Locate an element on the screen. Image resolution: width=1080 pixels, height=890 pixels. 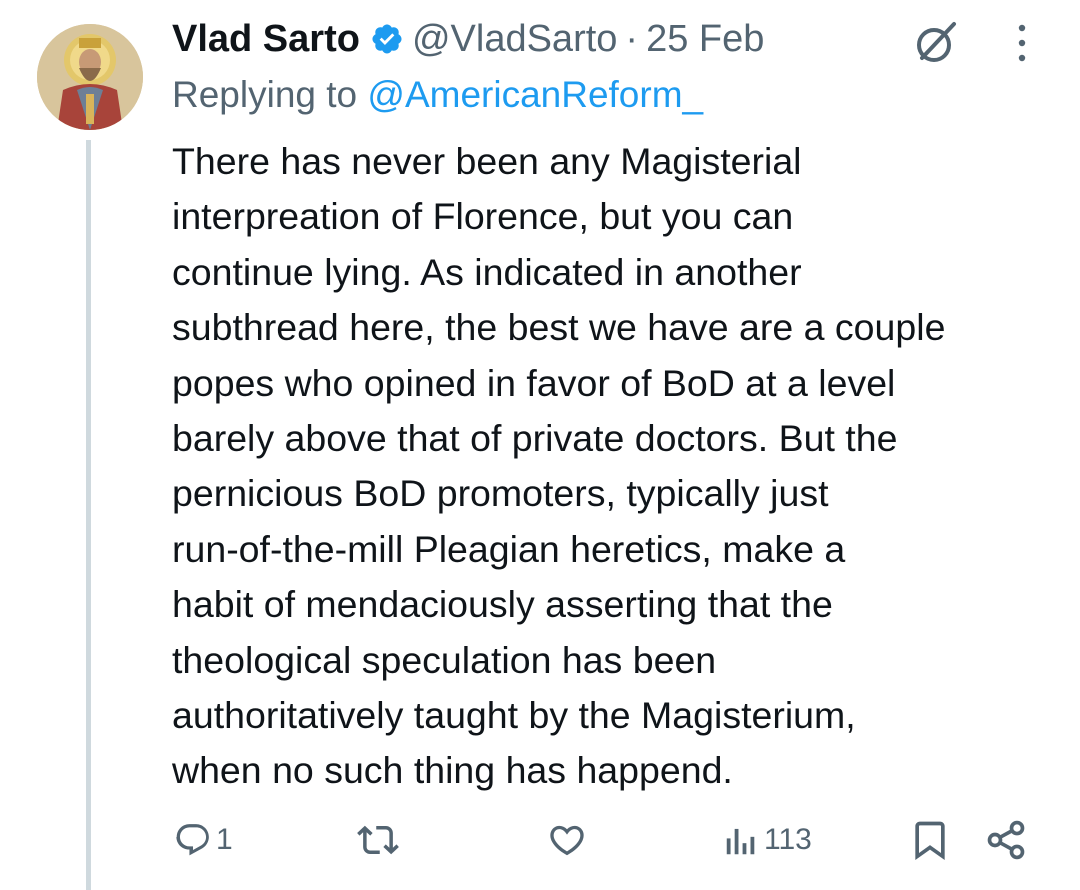
user-handle: @VladSarto is located at coordinates (514, 39).